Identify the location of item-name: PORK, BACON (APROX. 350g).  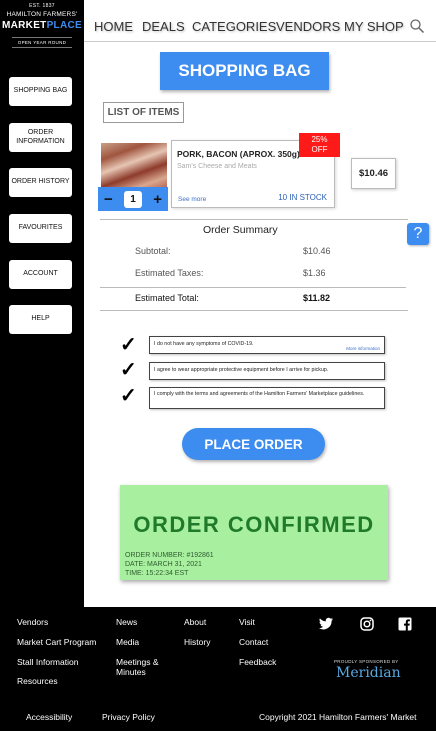
(238, 154).